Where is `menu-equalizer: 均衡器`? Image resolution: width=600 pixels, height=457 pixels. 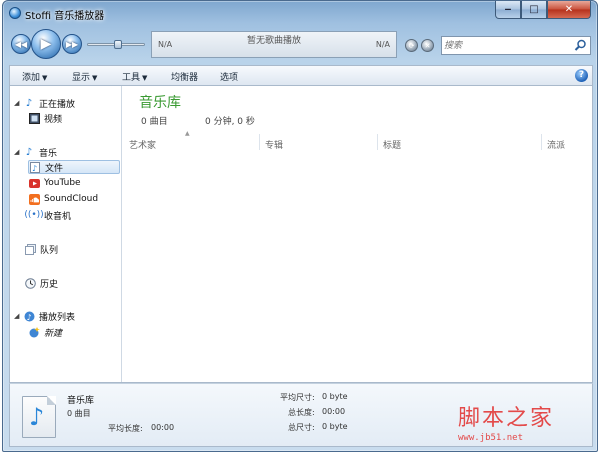
menu-equalizer: 均衡器 is located at coordinates (184, 76).